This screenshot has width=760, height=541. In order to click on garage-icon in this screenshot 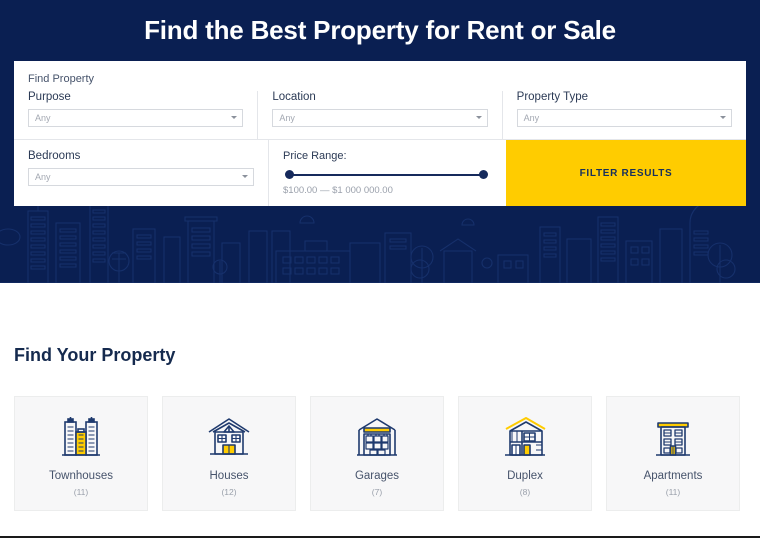, I will do `click(377, 435)`.